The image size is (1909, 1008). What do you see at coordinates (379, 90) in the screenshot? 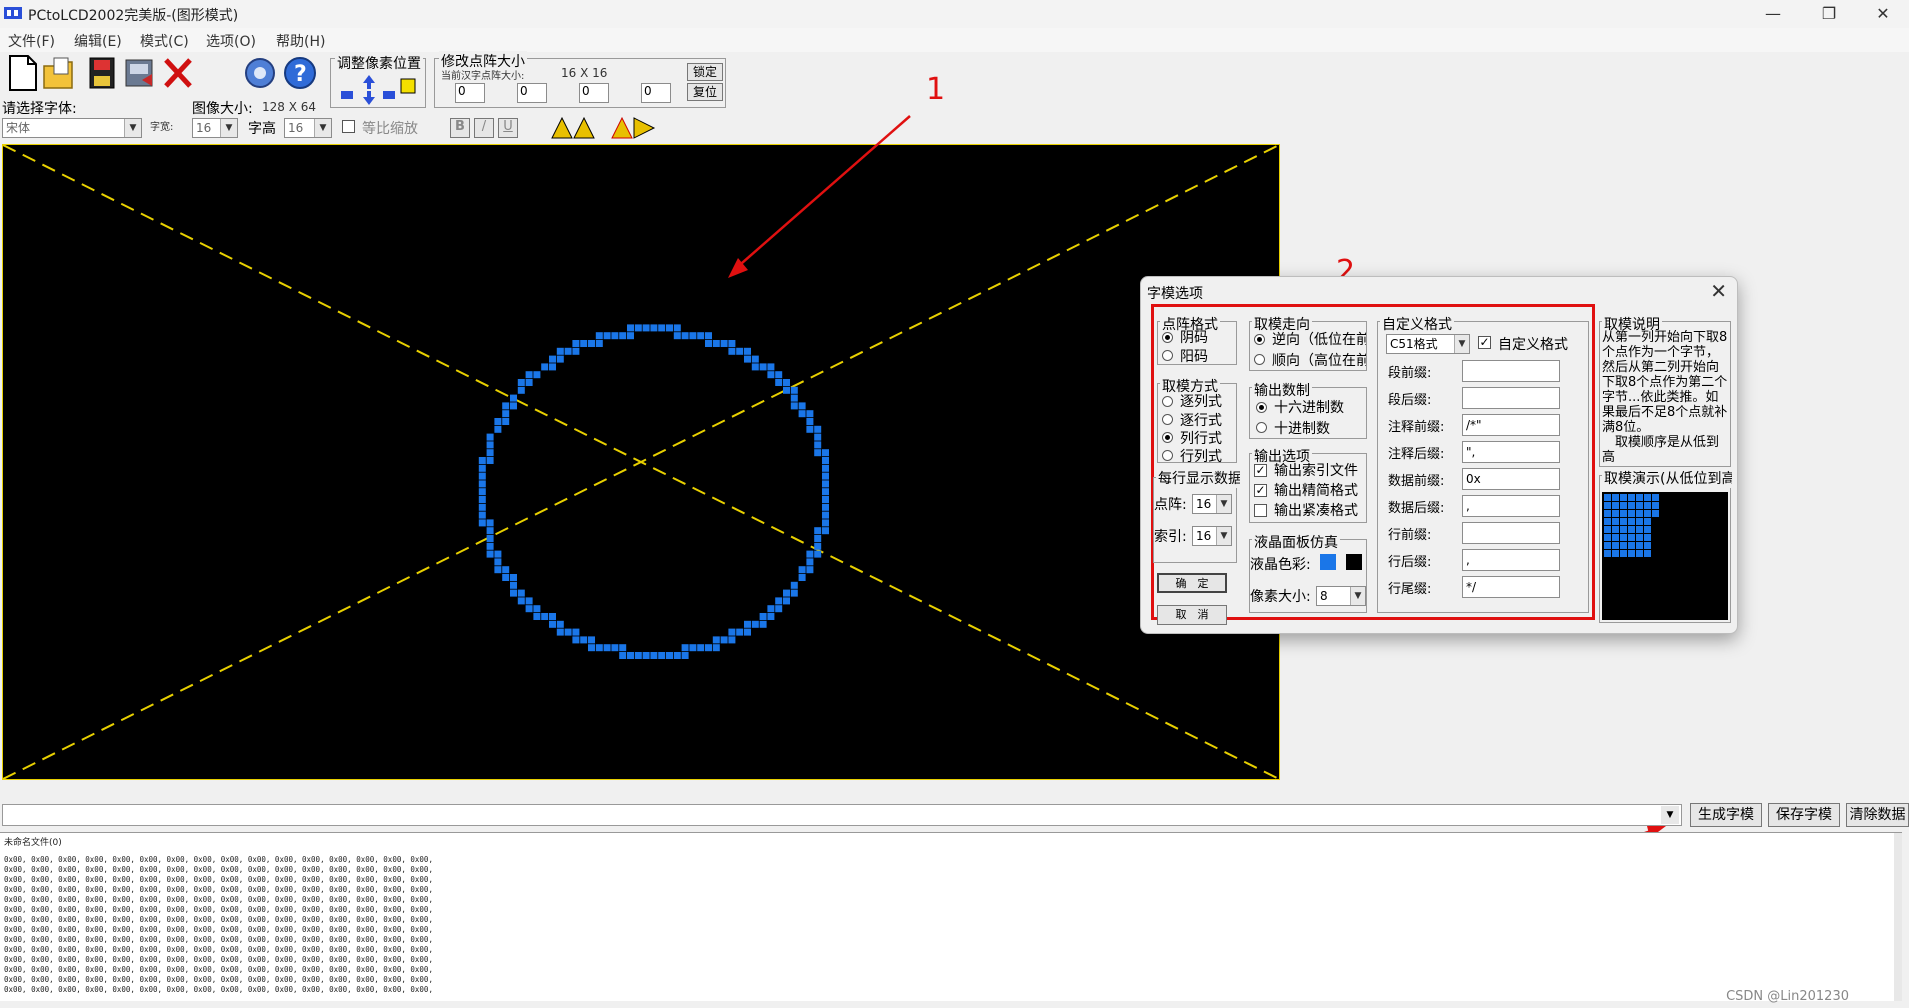
I see `pixel-shift-arrows-icon` at bounding box center [379, 90].